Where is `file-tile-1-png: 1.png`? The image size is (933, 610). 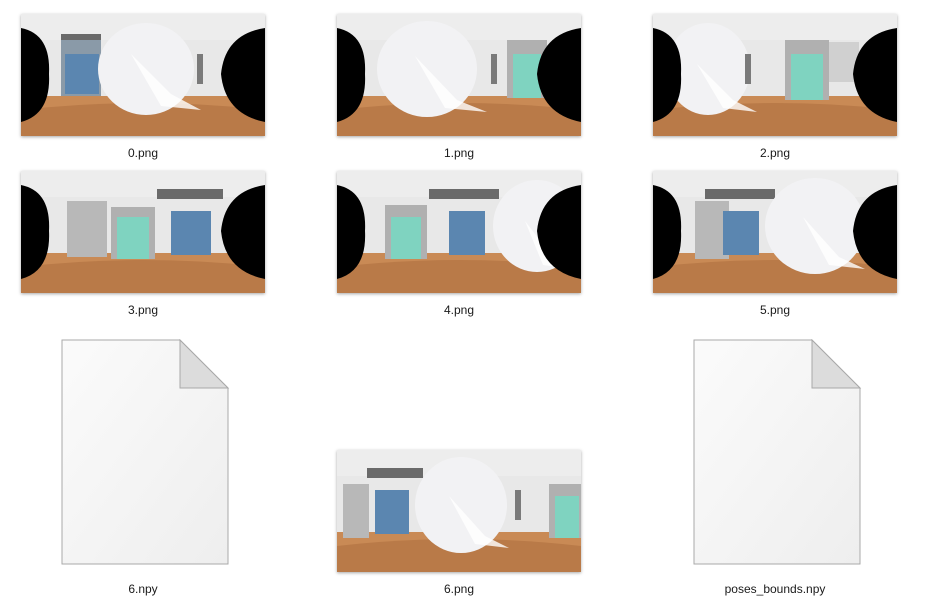
file-tile-1-png: 1.png is located at coordinates (459, 87).